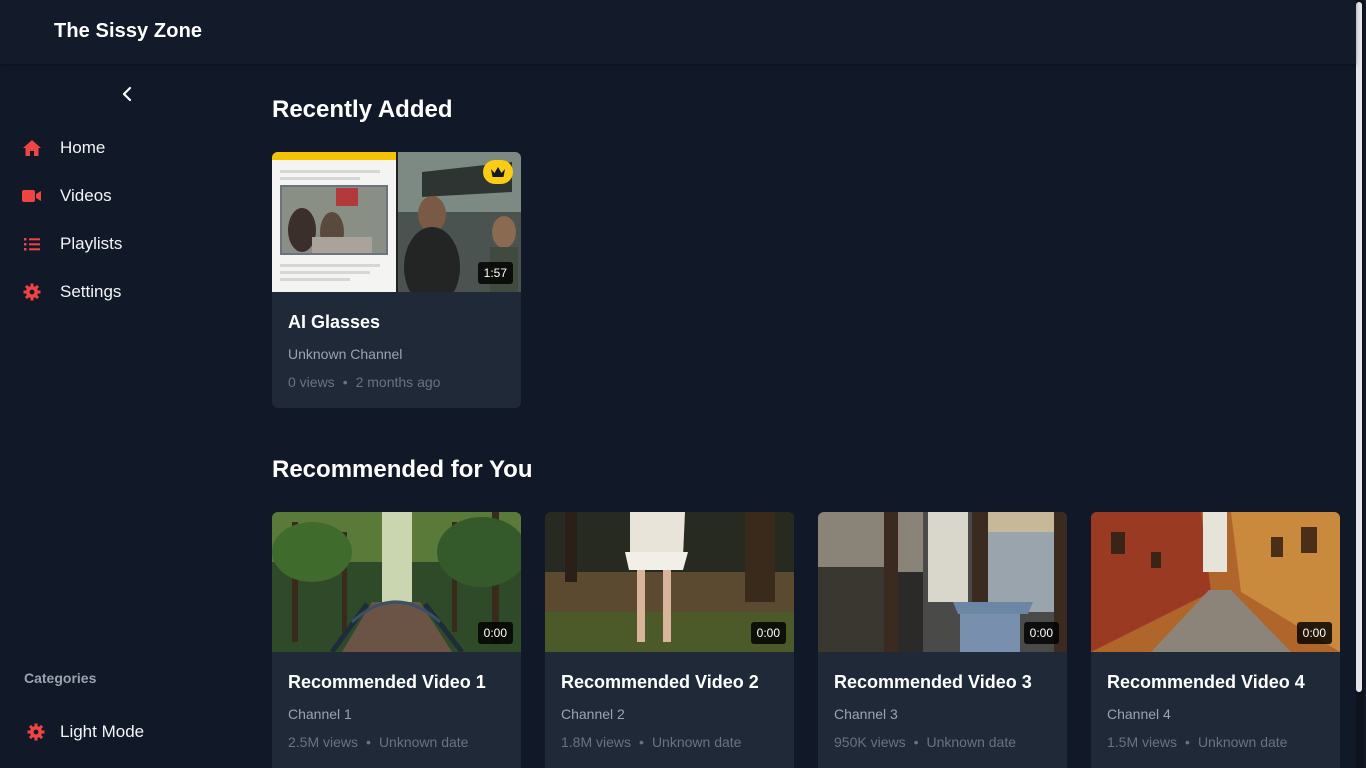  I want to click on sun-gear-icon, so click(36, 732).